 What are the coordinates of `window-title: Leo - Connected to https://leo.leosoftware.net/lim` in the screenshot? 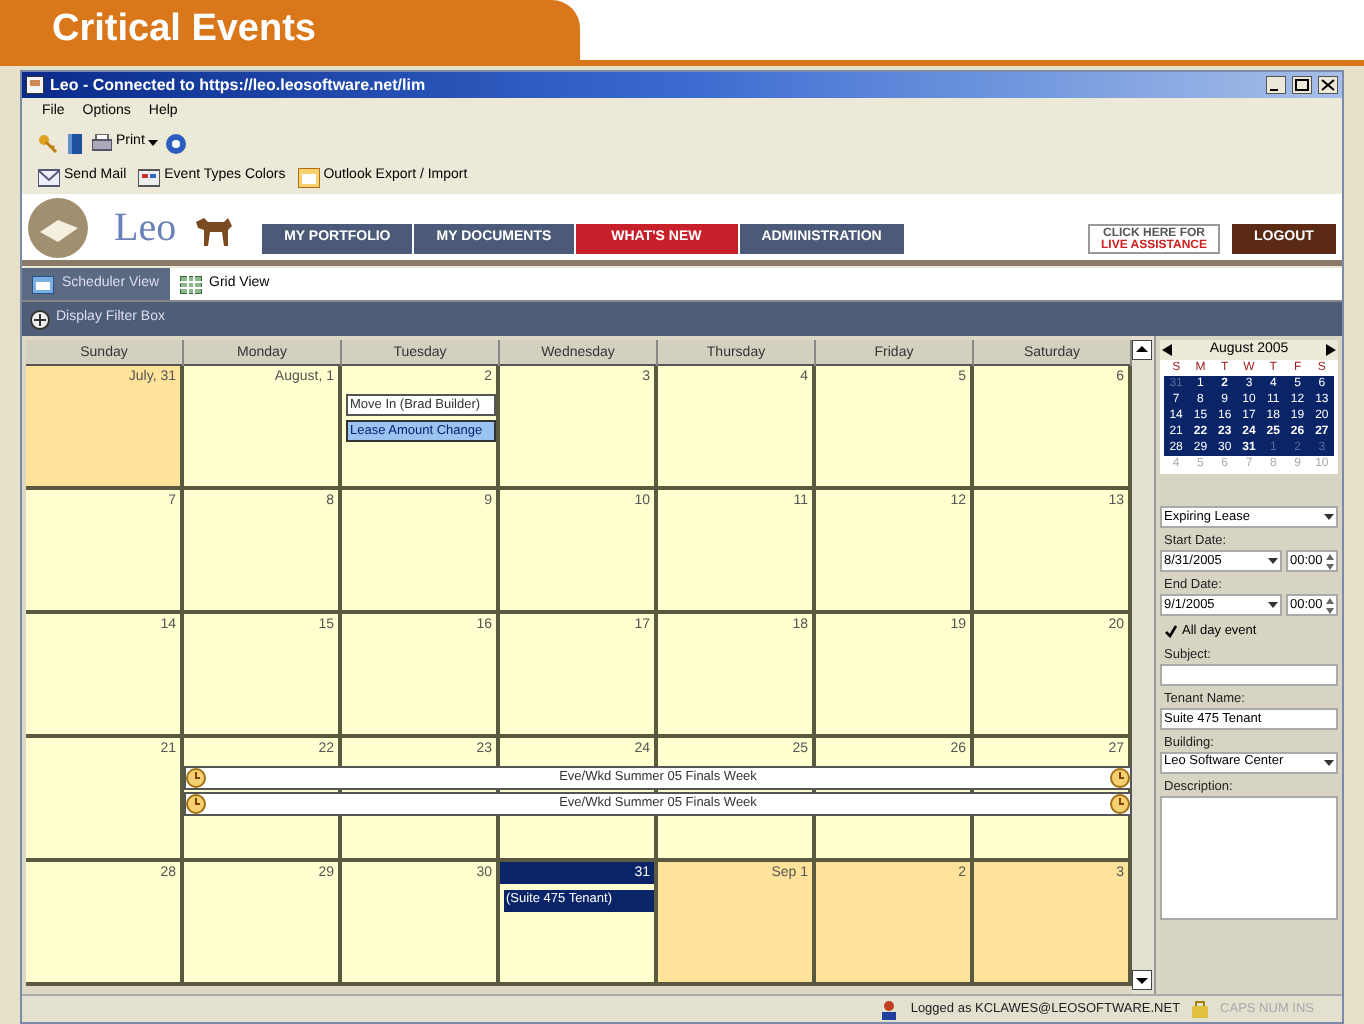 It's located at (238, 85).